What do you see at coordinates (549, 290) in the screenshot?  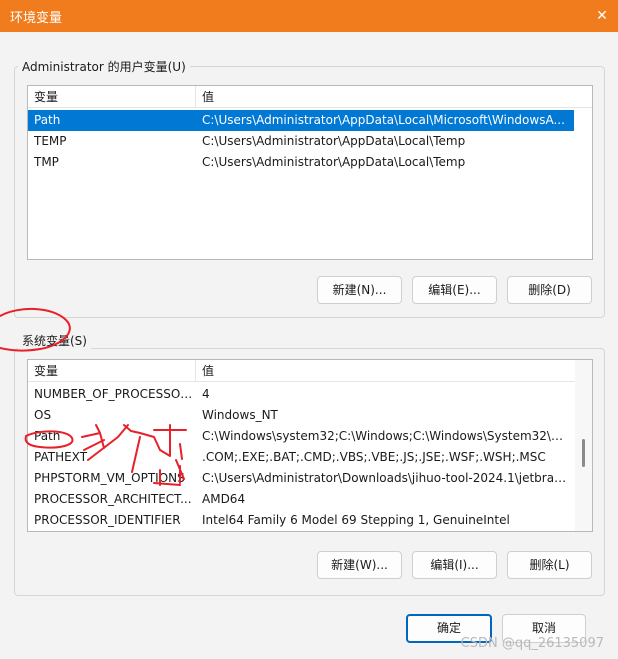 I see `user-delete-button: 删除(D)` at bounding box center [549, 290].